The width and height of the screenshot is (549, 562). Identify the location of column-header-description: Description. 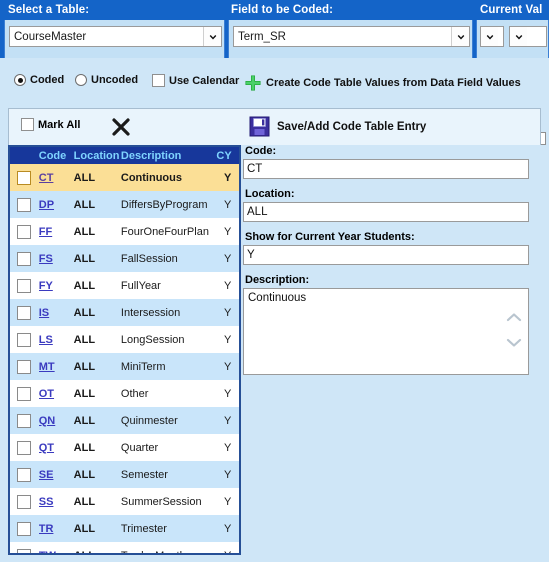
(168, 155).